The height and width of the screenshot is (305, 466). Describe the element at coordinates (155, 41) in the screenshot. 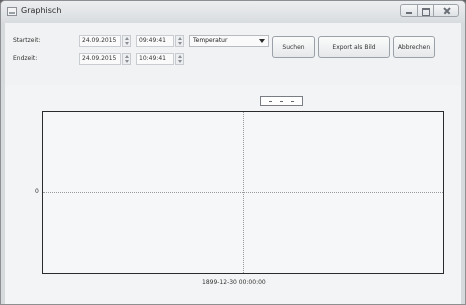

I see `start-time-field: 09:49:41` at that location.